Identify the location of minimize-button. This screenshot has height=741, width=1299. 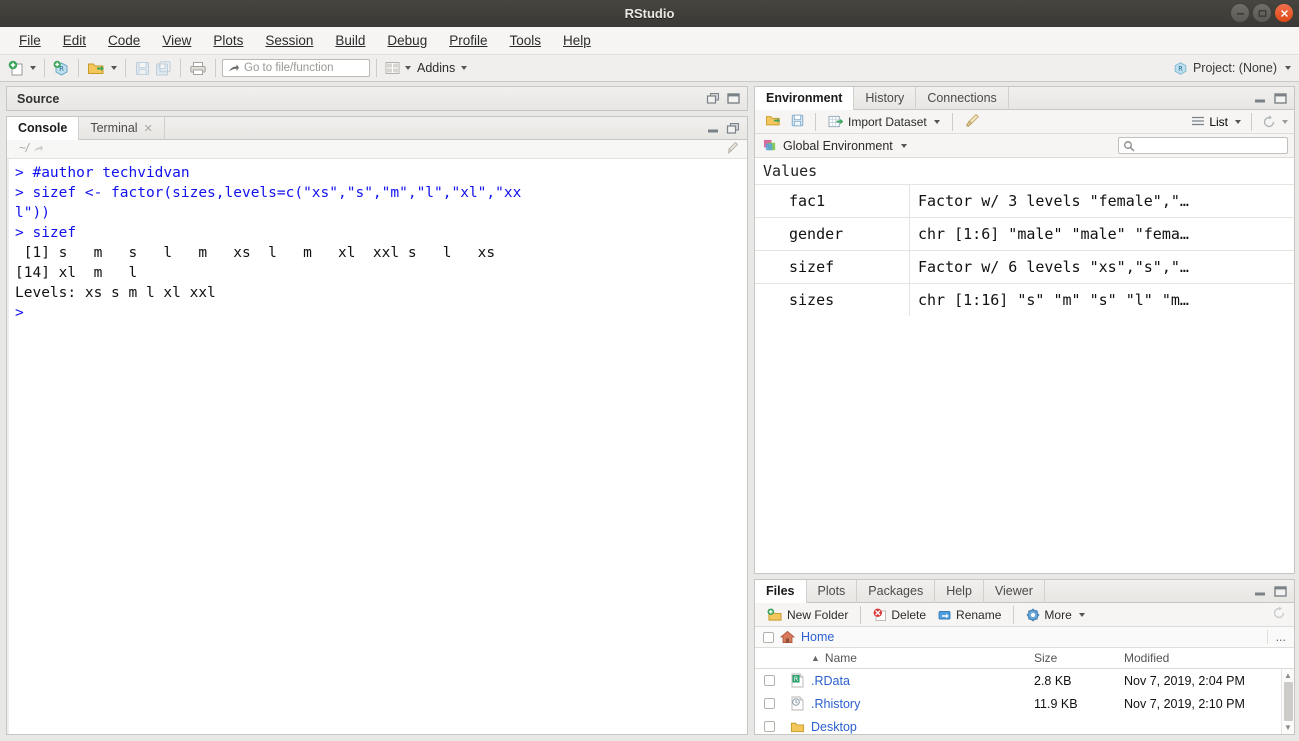
(1240, 13).